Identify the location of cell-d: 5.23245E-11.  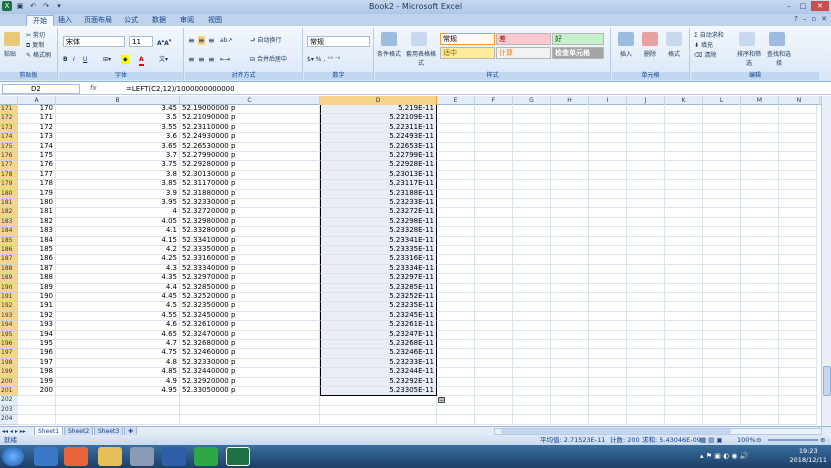
(378, 316).